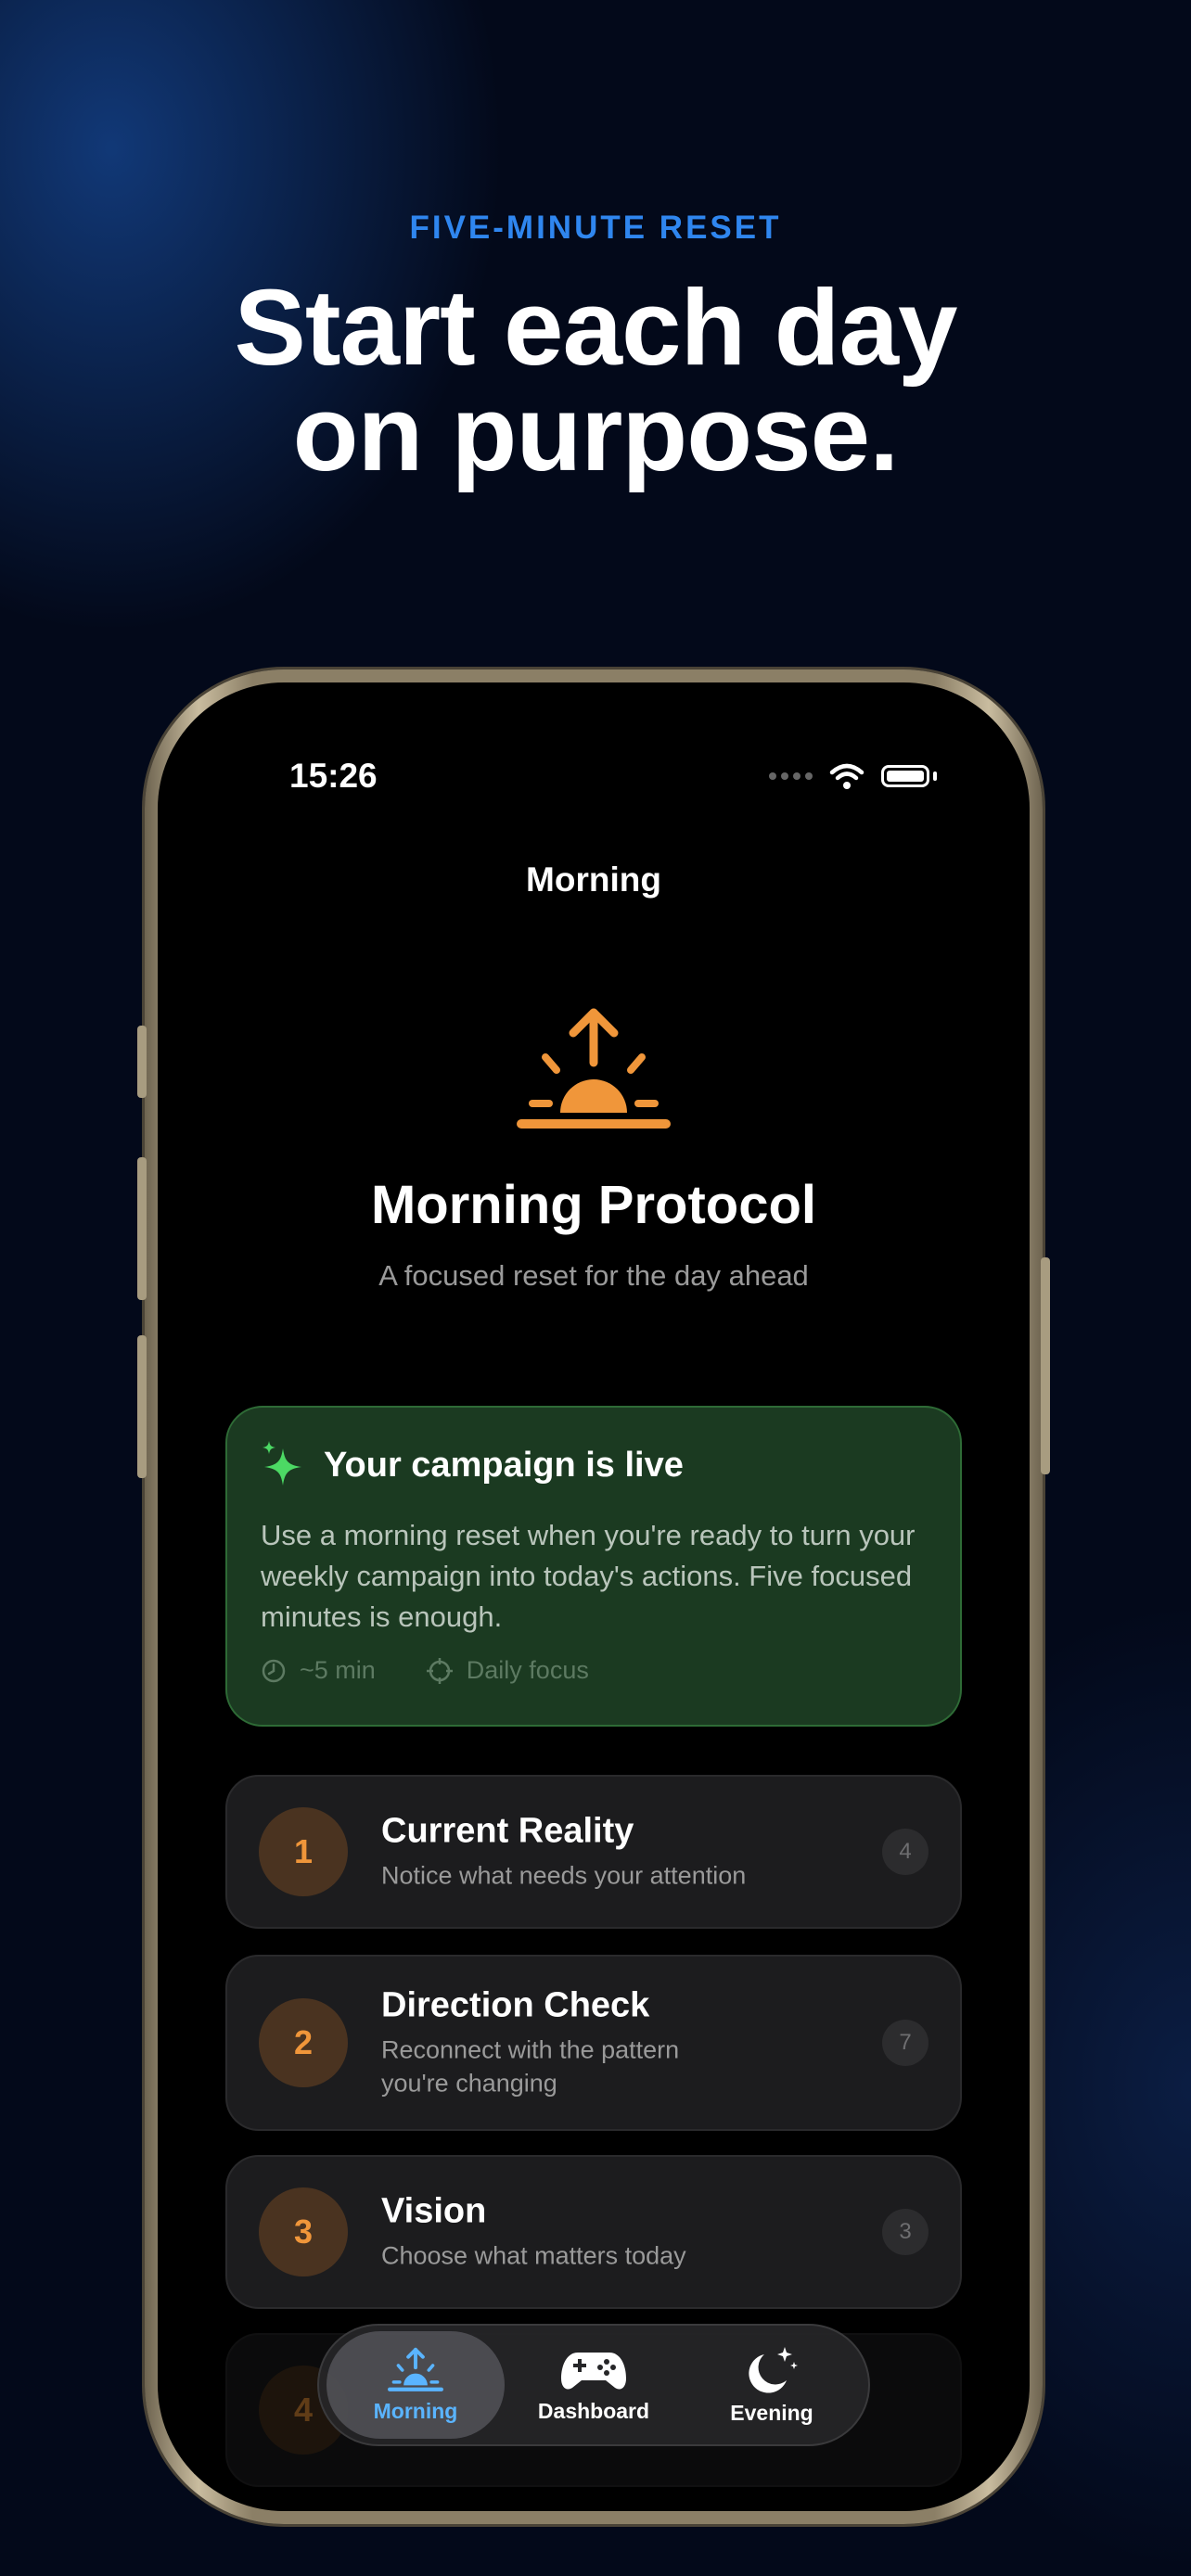 The height and width of the screenshot is (2576, 1191). Describe the element at coordinates (415, 2410) in the screenshot. I see `tab-label: Morning` at that location.